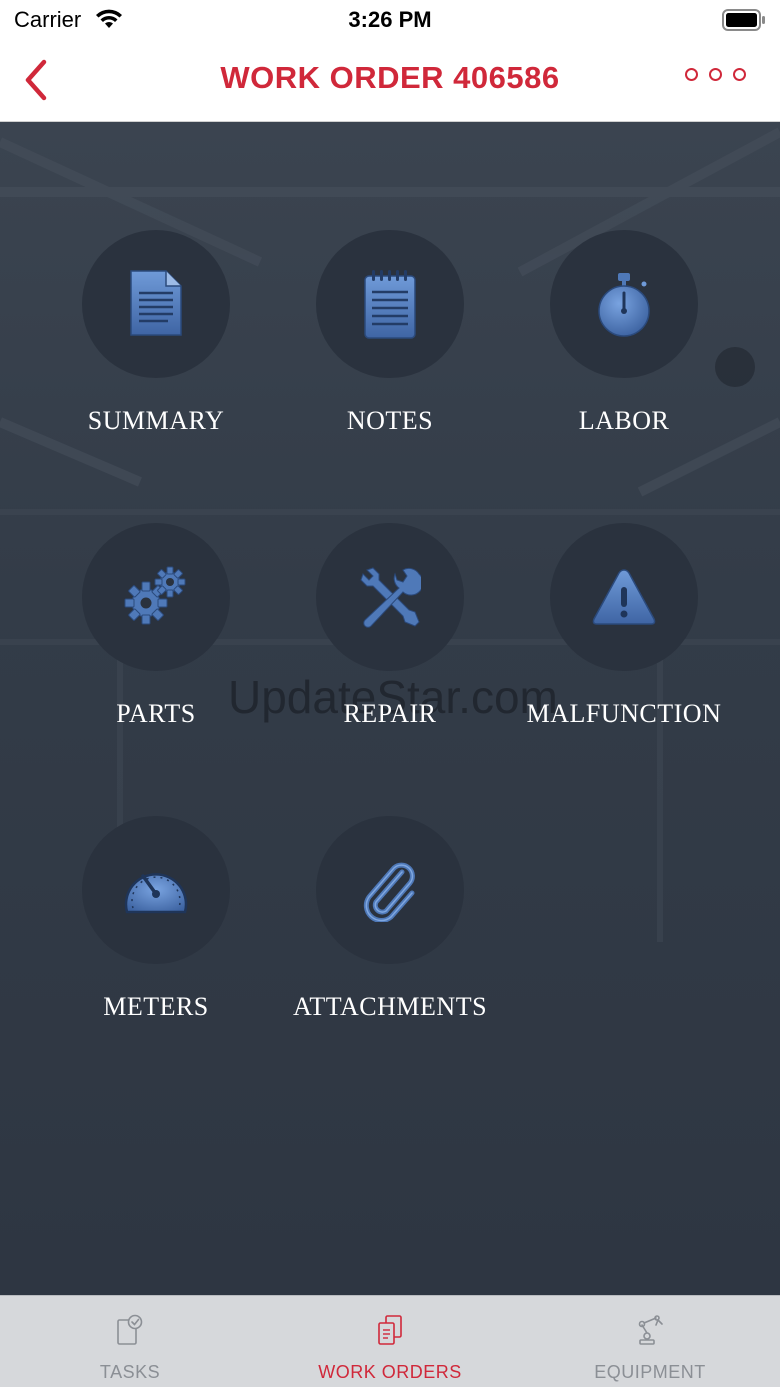  I want to click on tab-label: EQUIPMENT, so click(650, 1372).